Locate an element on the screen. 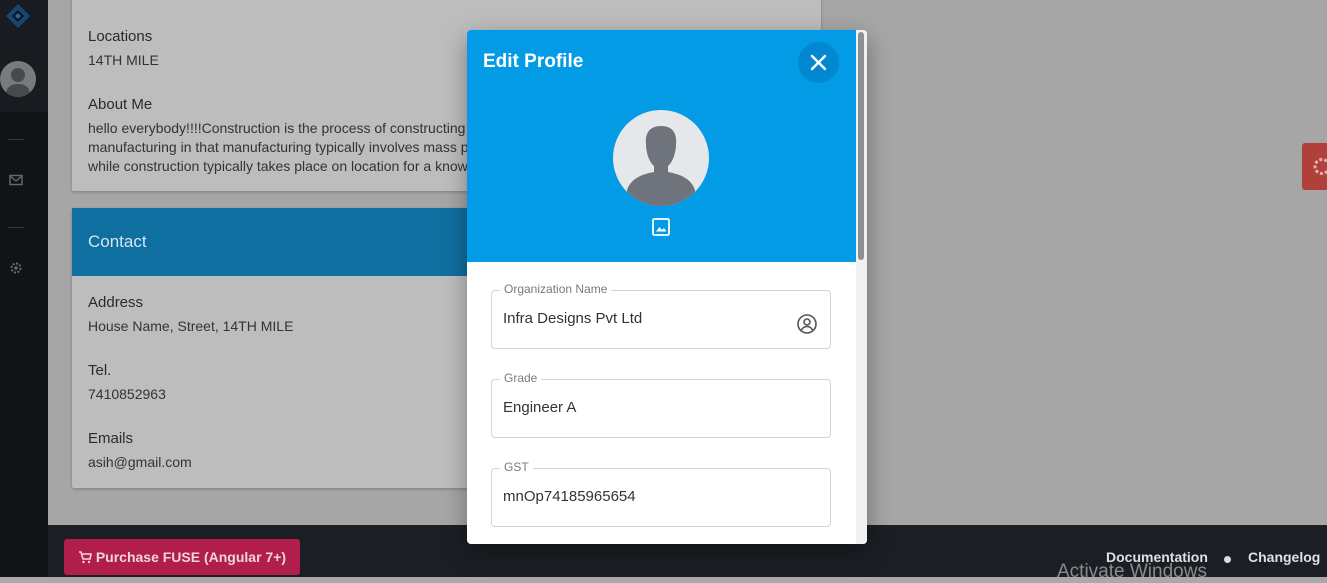 Image resolution: width=1327 pixels, height=583 pixels. grade-input is located at coordinates (643, 407).